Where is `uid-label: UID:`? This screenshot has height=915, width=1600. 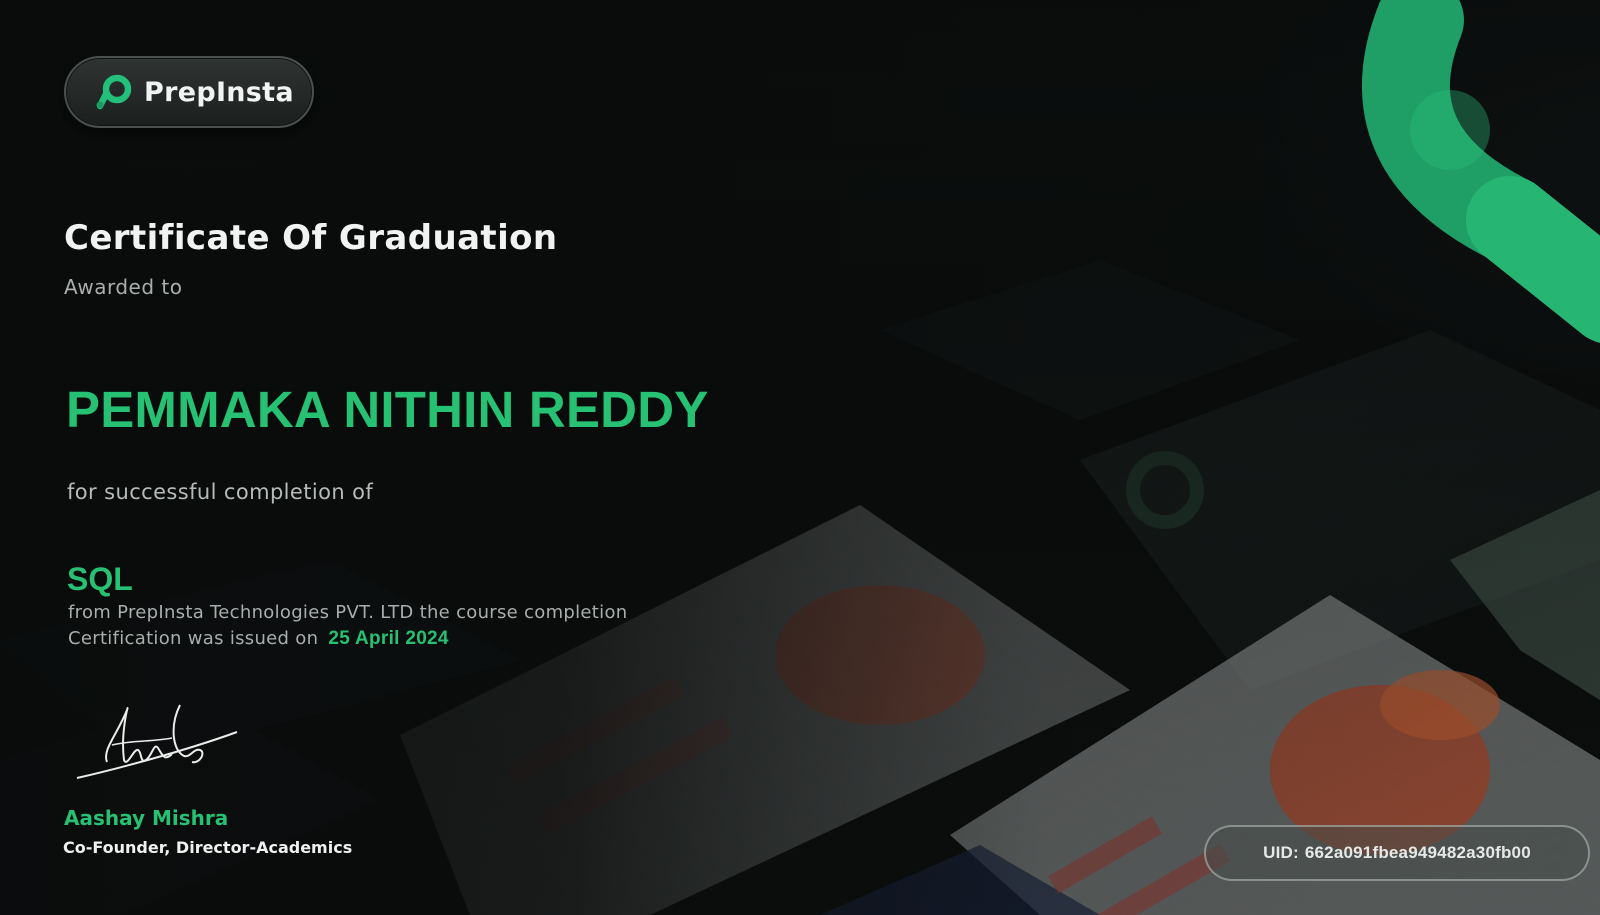
uid-label: UID: is located at coordinates (1281, 852).